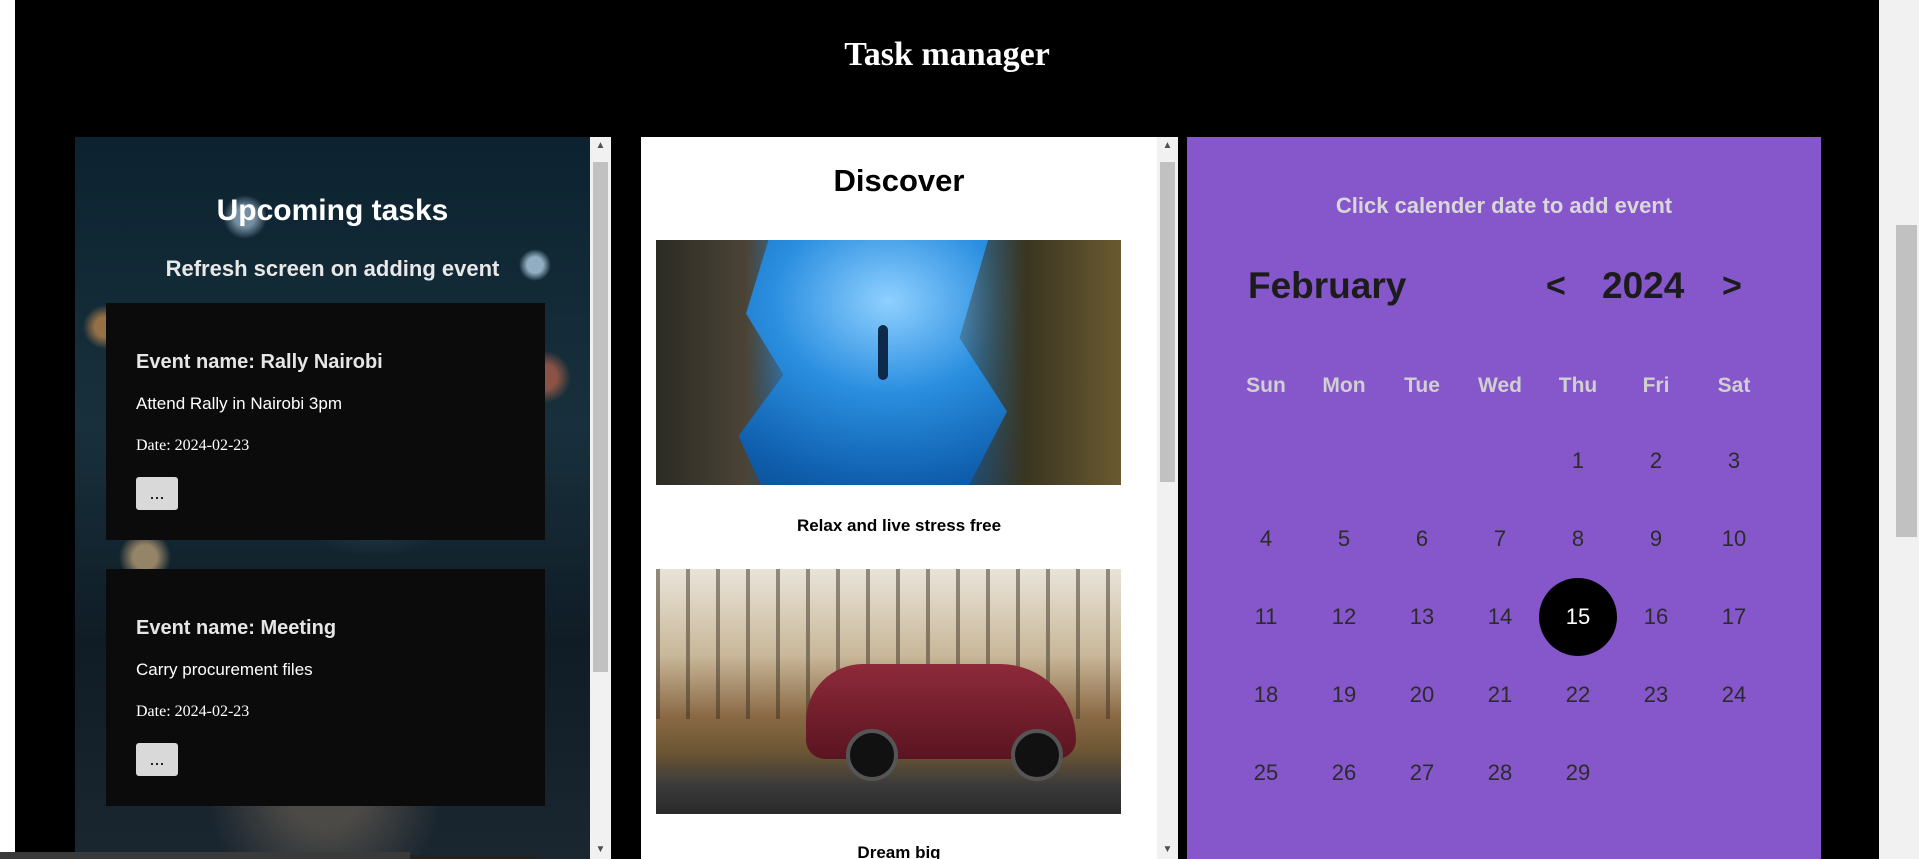  Describe the element at coordinates (899, 180) in the screenshot. I see `discover-title: Discover` at that location.